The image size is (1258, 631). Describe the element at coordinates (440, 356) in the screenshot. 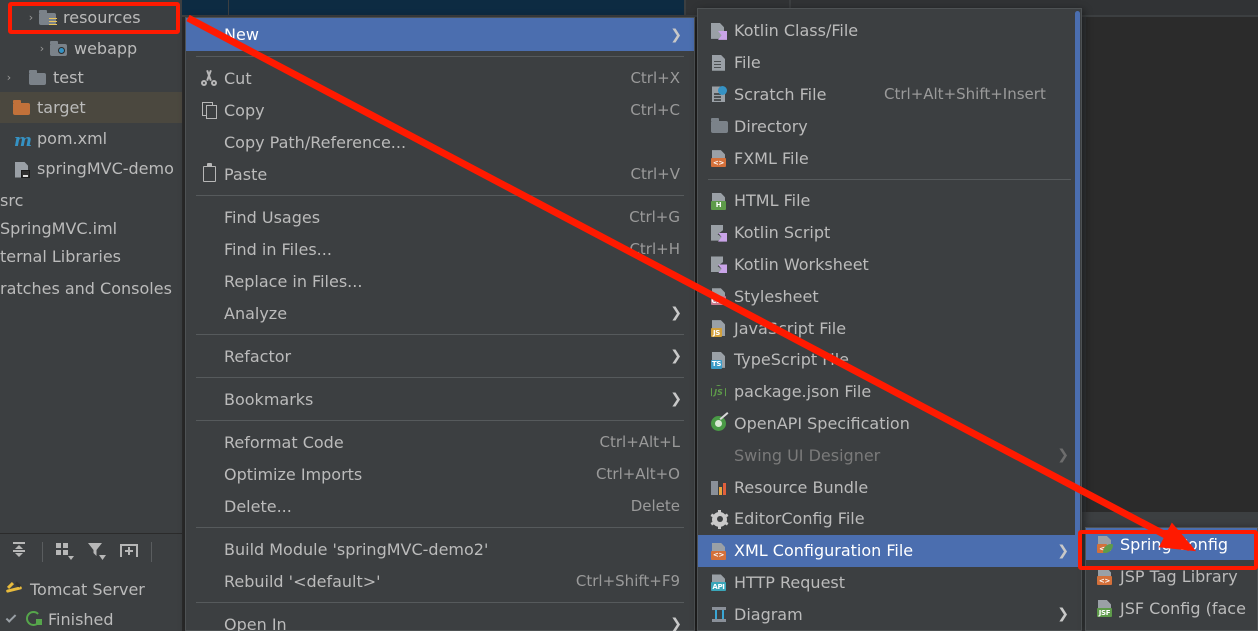

I see `menu-item-refactor: Refactor ❯` at that location.